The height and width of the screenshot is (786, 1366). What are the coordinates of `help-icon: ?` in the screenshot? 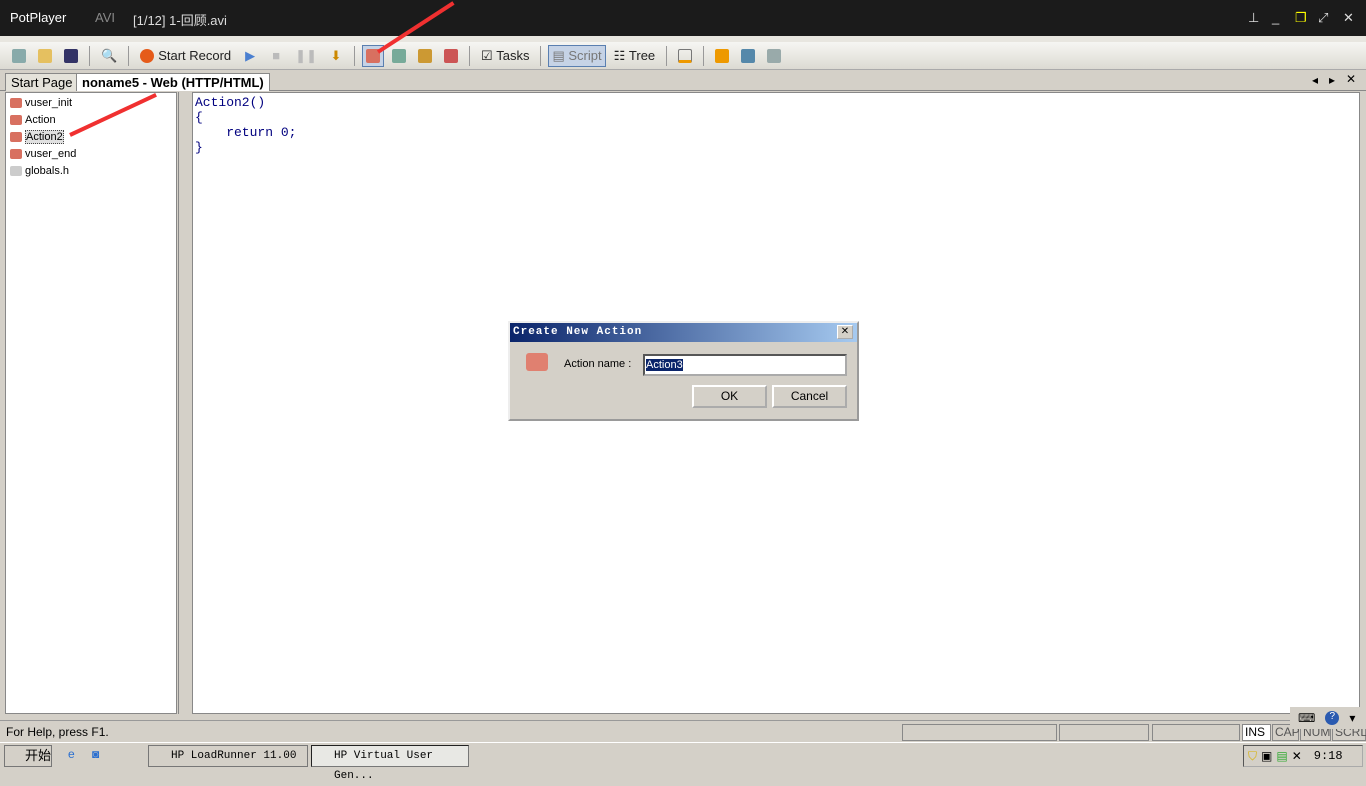 It's located at (1332, 718).